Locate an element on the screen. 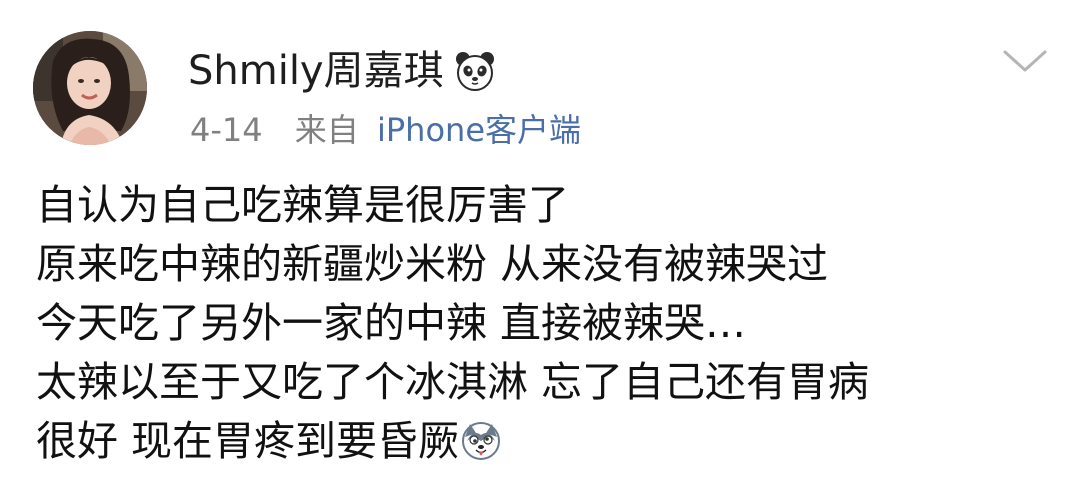  source-client-link: iPhone客户端 is located at coordinates (479, 130).